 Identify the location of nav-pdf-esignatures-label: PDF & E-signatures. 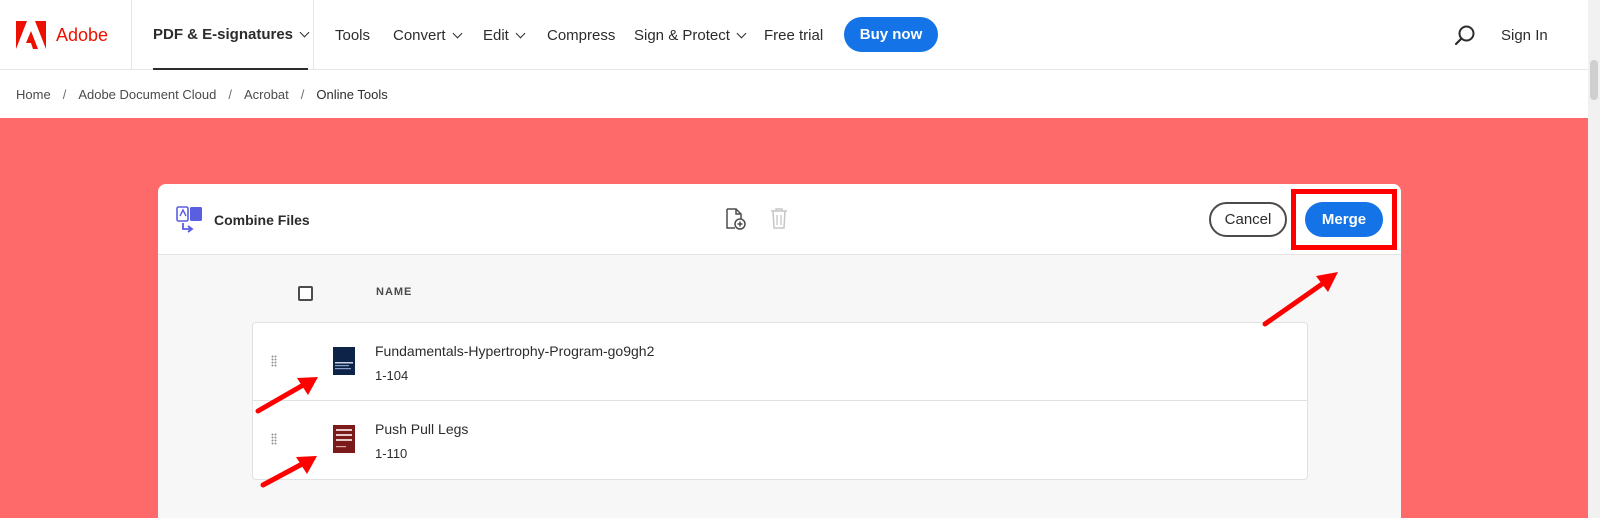
(223, 34).